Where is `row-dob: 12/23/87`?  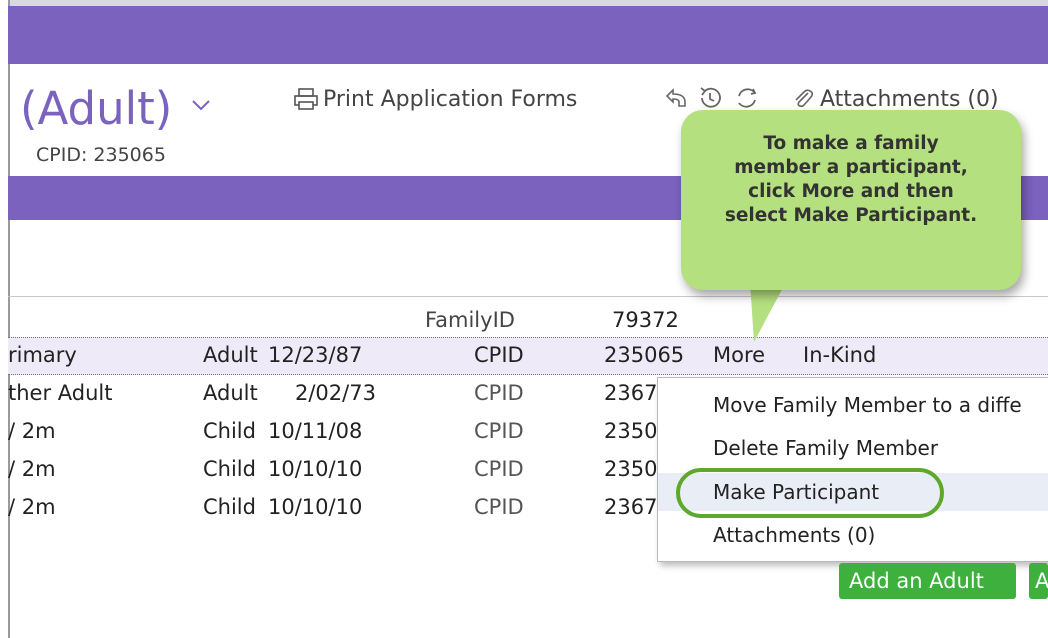
row-dob: 12/23/87 is located at coordinates (315, 355).